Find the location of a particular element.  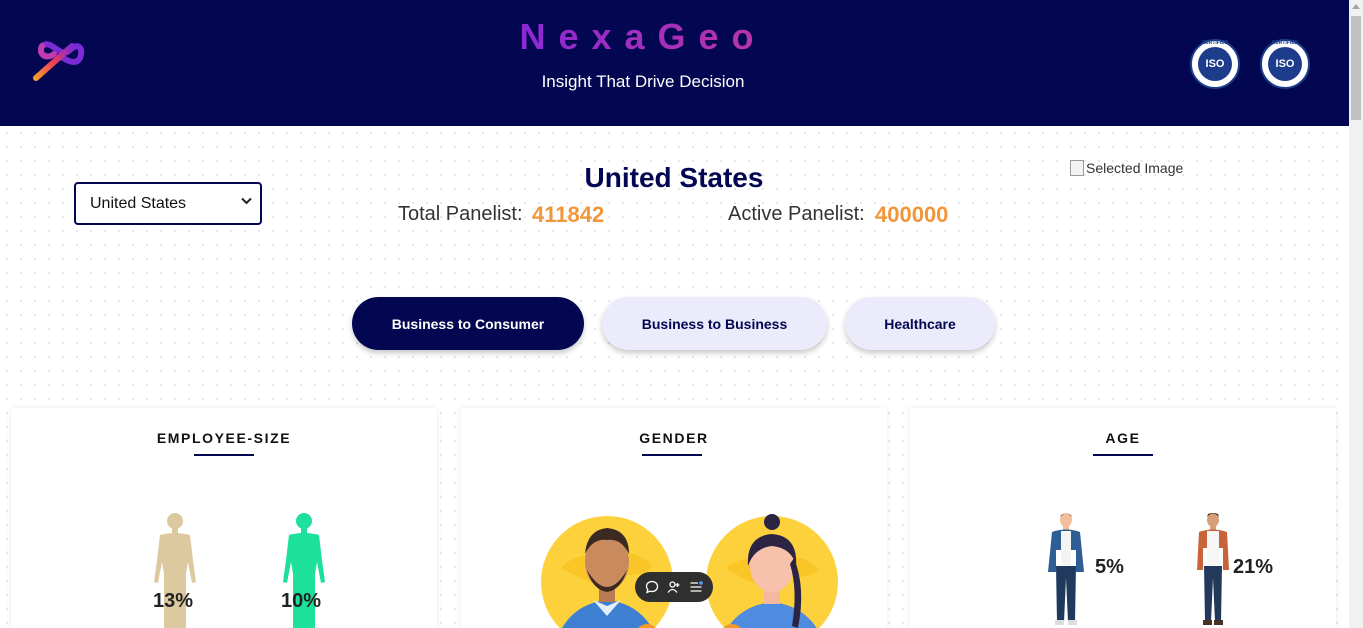

employee-size-value: 10% is located at coordinates (301, 601).